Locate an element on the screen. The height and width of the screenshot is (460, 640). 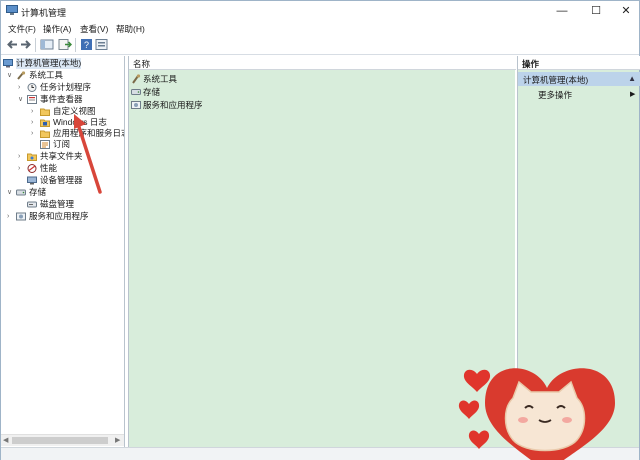
minimize-button: — is located at coordinates (562, 11).